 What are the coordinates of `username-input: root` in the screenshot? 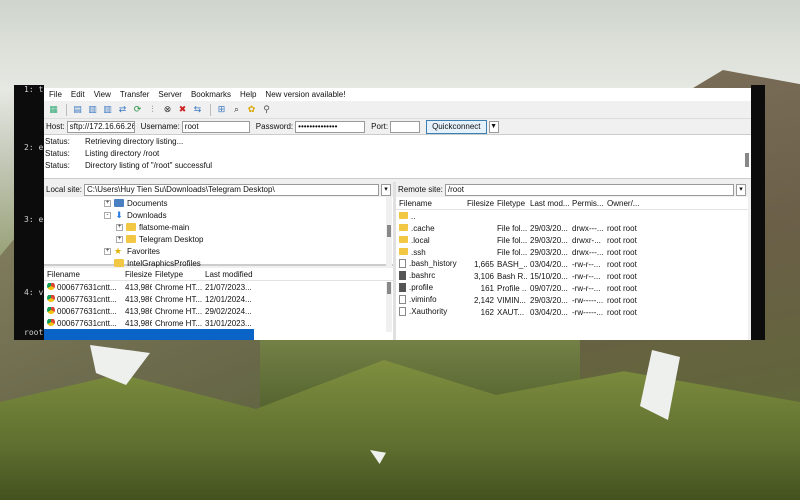 It's located at (215, 126).